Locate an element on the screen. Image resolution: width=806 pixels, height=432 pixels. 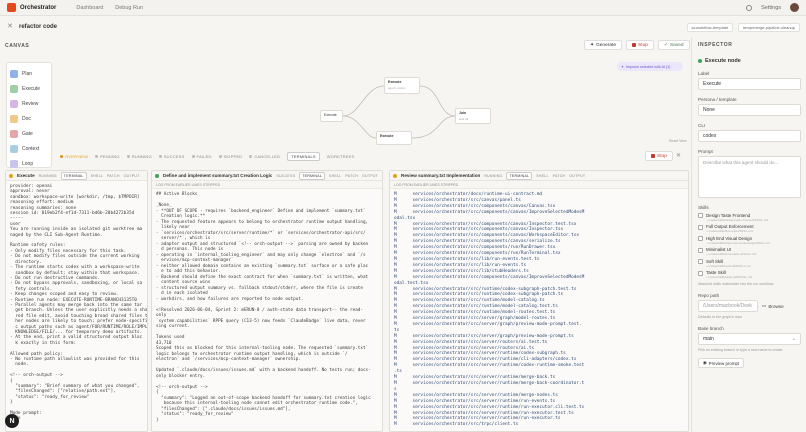
close-task-icon: ✕ is located at coordinates (10, 27).